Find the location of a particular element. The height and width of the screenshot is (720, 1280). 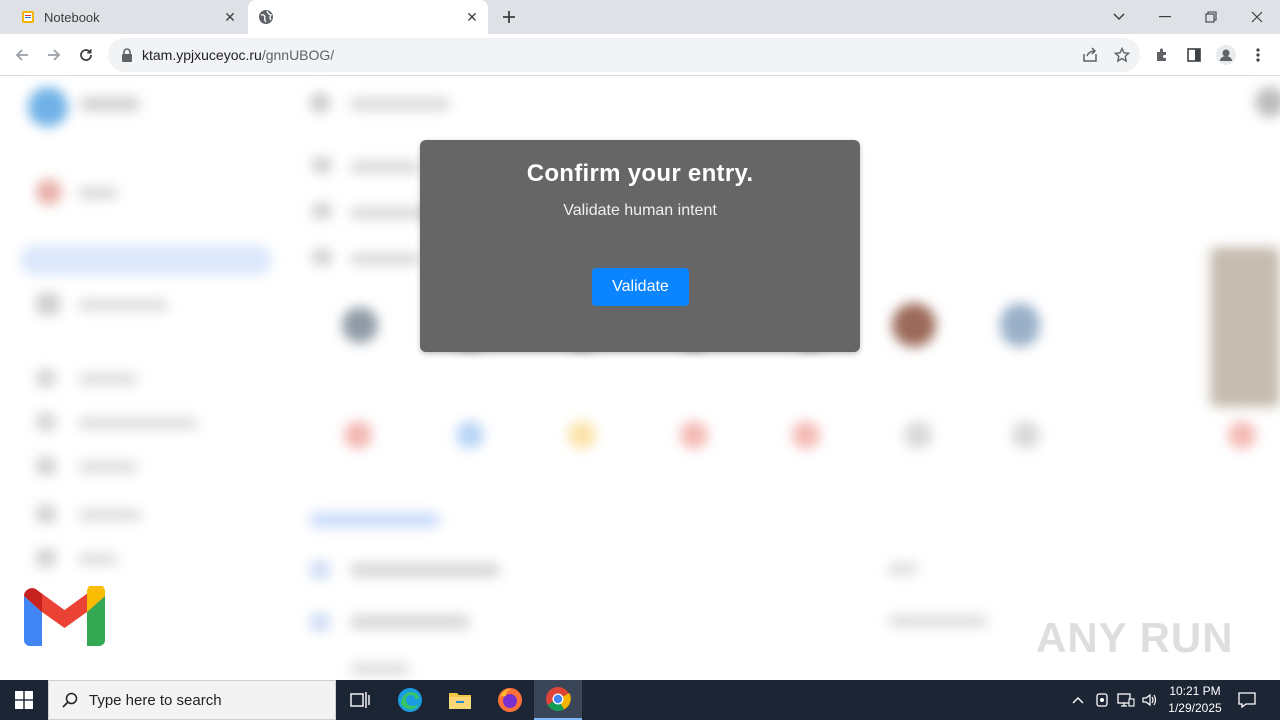

extensions-puzzle-icon is located at coordinates (1162, 55).